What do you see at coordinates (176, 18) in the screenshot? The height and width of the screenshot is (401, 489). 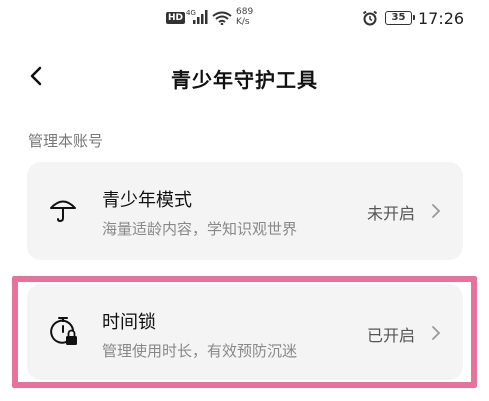 I see `hd-indicator: HD` at bounding box center [176, 18].